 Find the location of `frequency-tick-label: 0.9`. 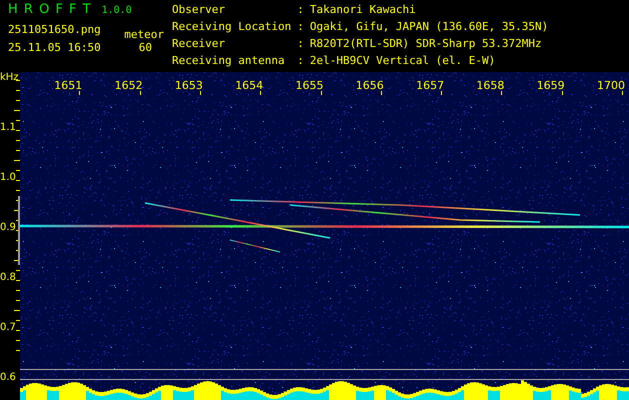

frequency-tick-label: 0.9 is located at coordinates (8, 227).